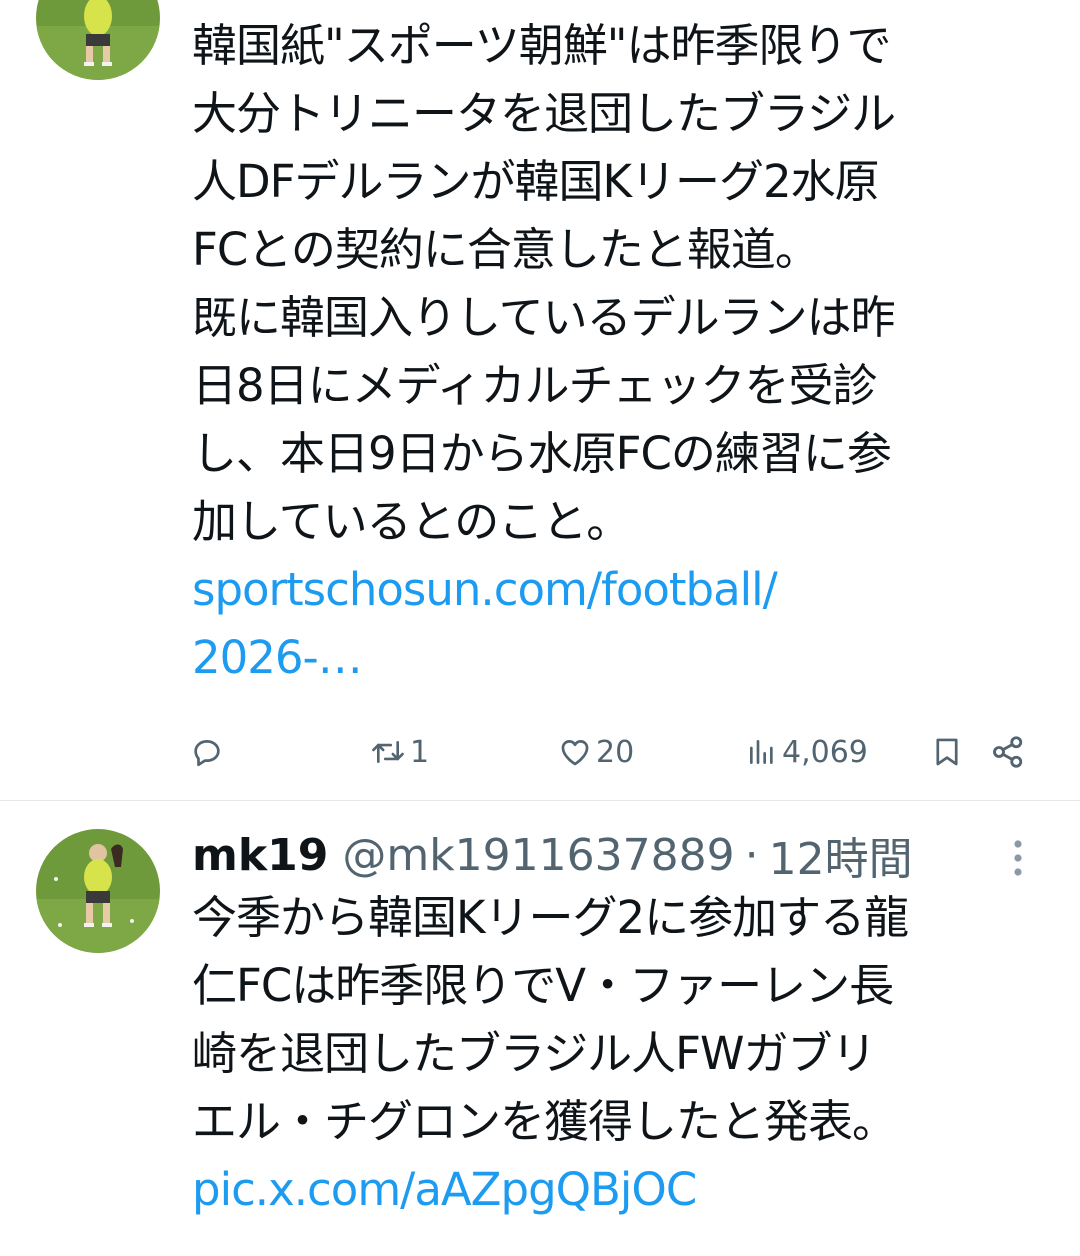  Describe the element at coordinates (762, 752) in the screenshot. I see `views-icon` at that location.